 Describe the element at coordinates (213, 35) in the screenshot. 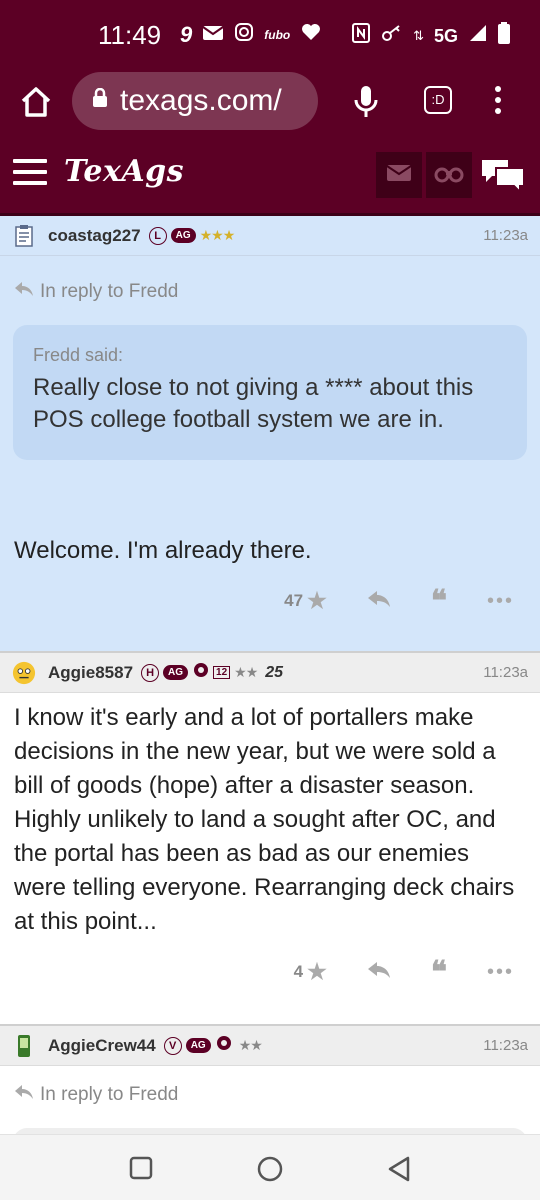

I see `gmail-icon` at that location.